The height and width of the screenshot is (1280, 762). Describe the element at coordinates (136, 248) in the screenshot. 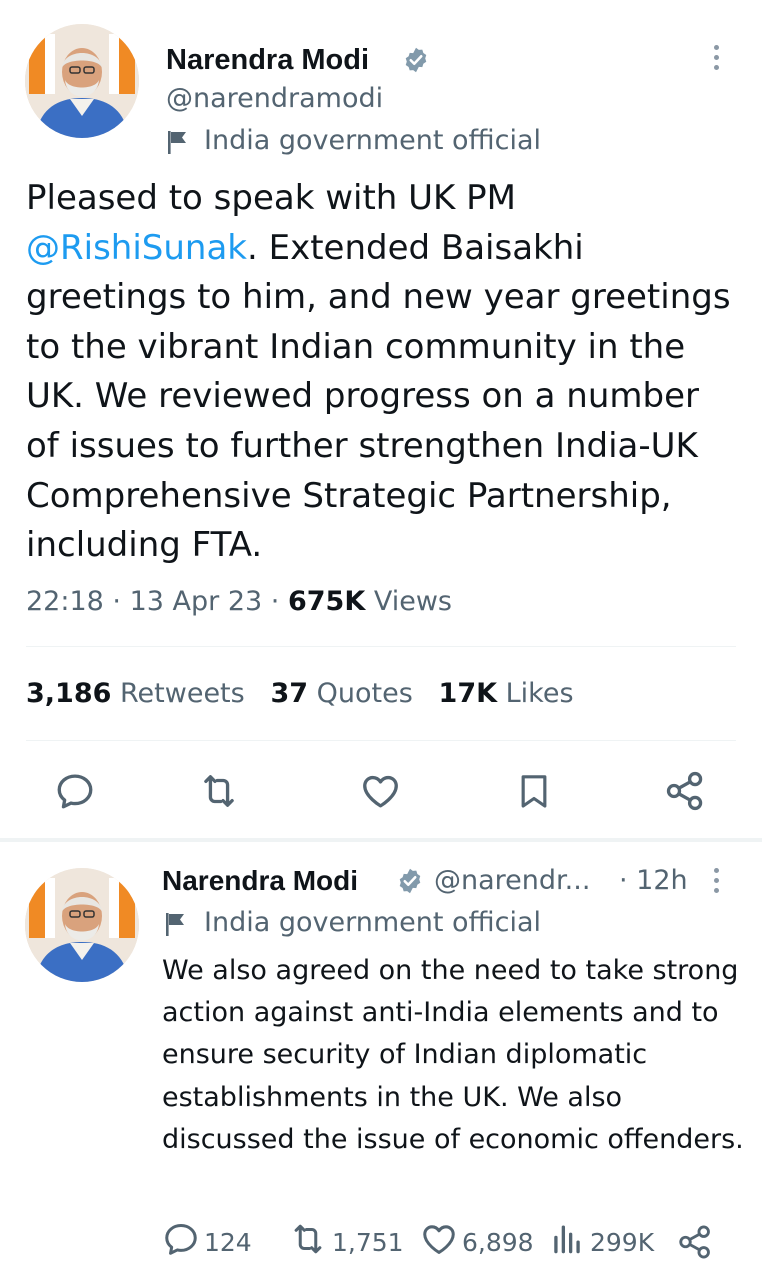

I see `mention-link: @RishiSunak` at that location.